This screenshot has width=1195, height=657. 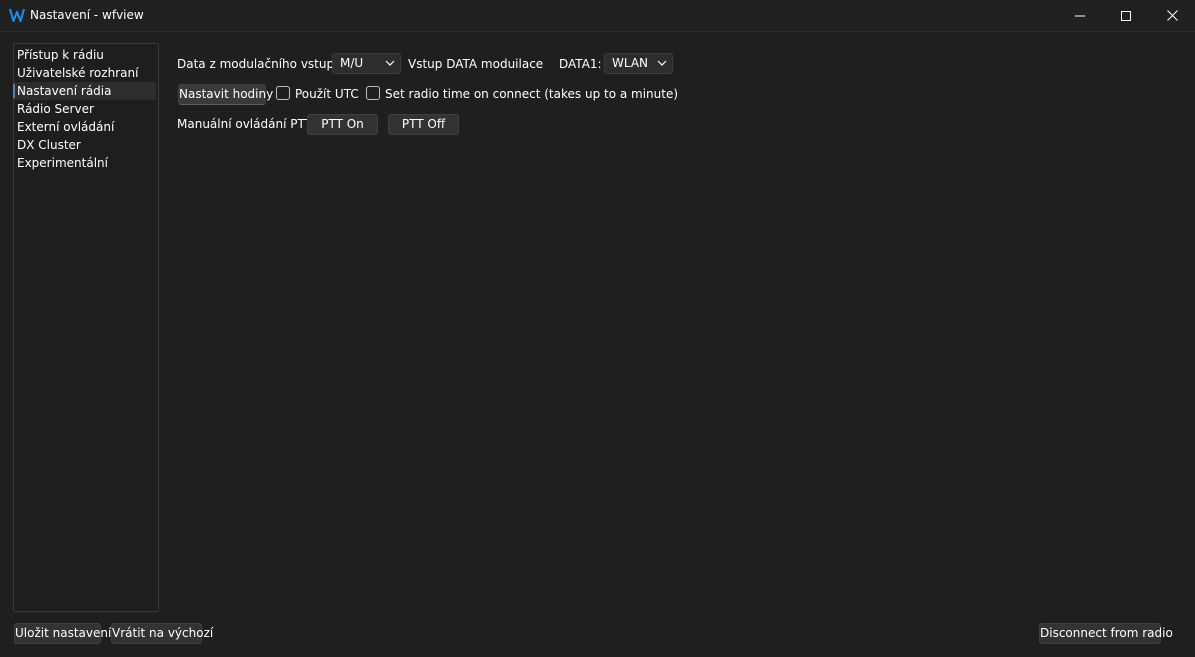 I want to click on nav-item-radio-server: Rádio Server, so click(x=85, y=109).